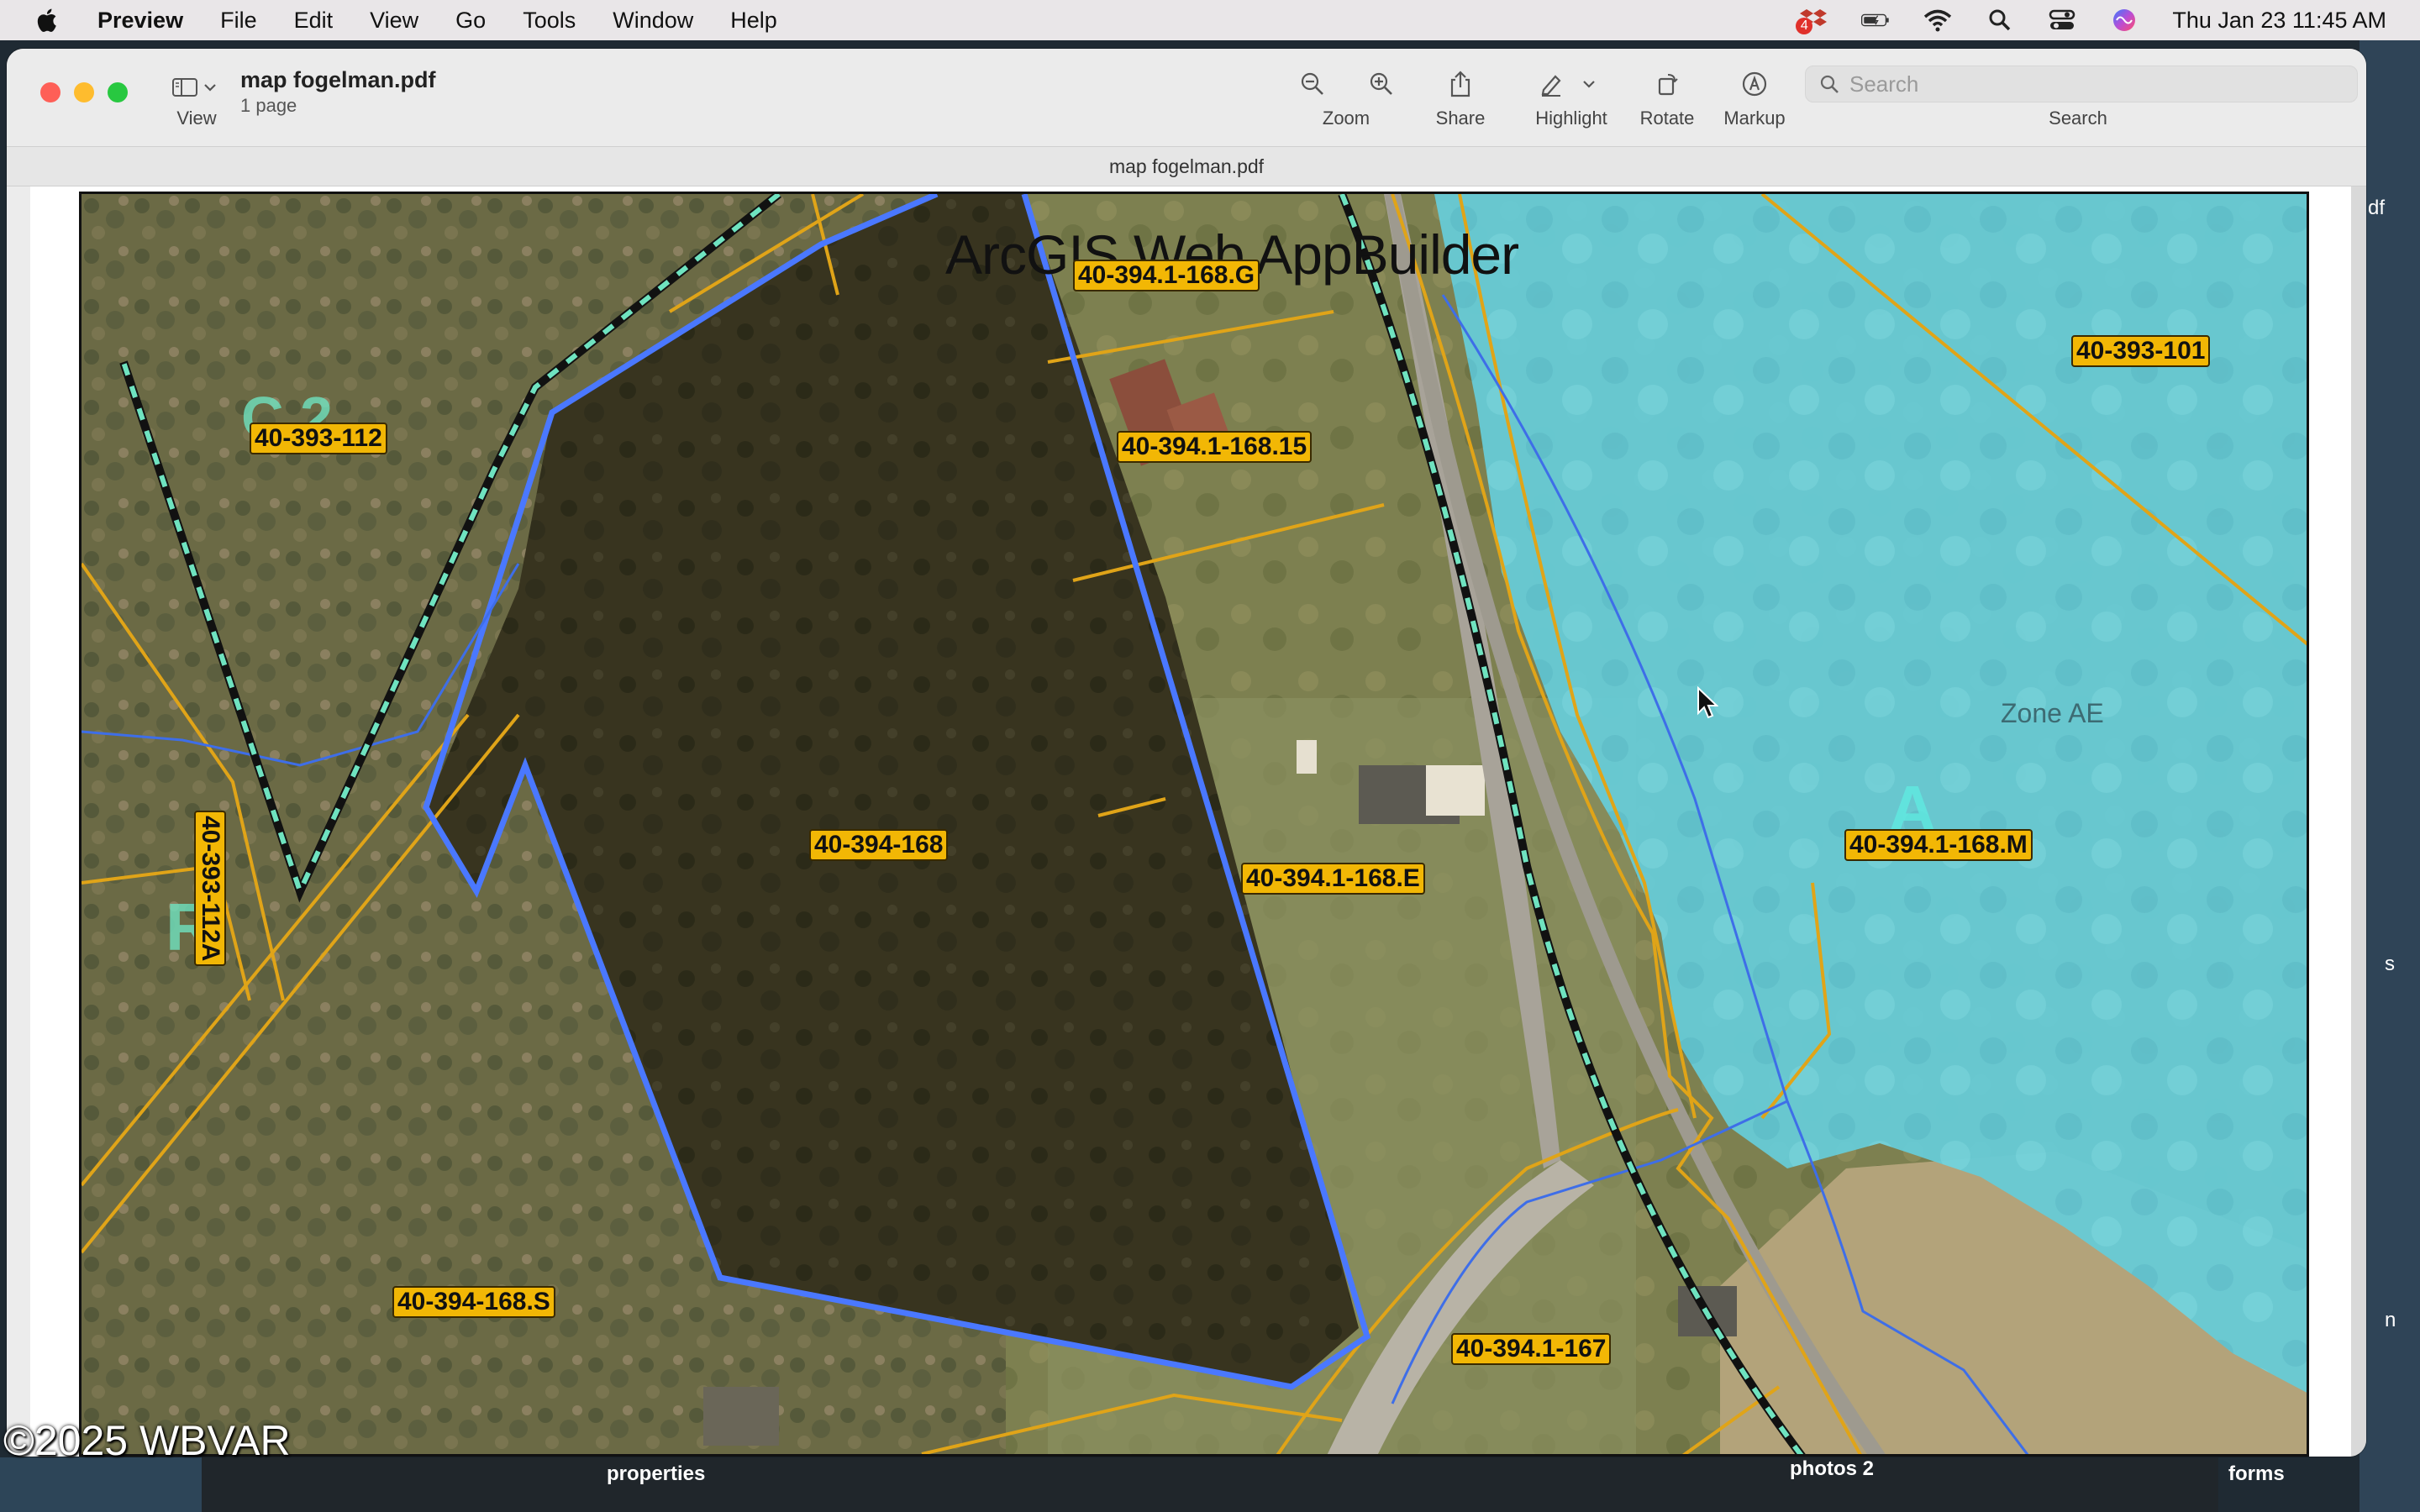  Describe the element at coordinates (147, 1440) in the screenshot. I see `copyright-watermark: ©2025 WBVAR` at that location.